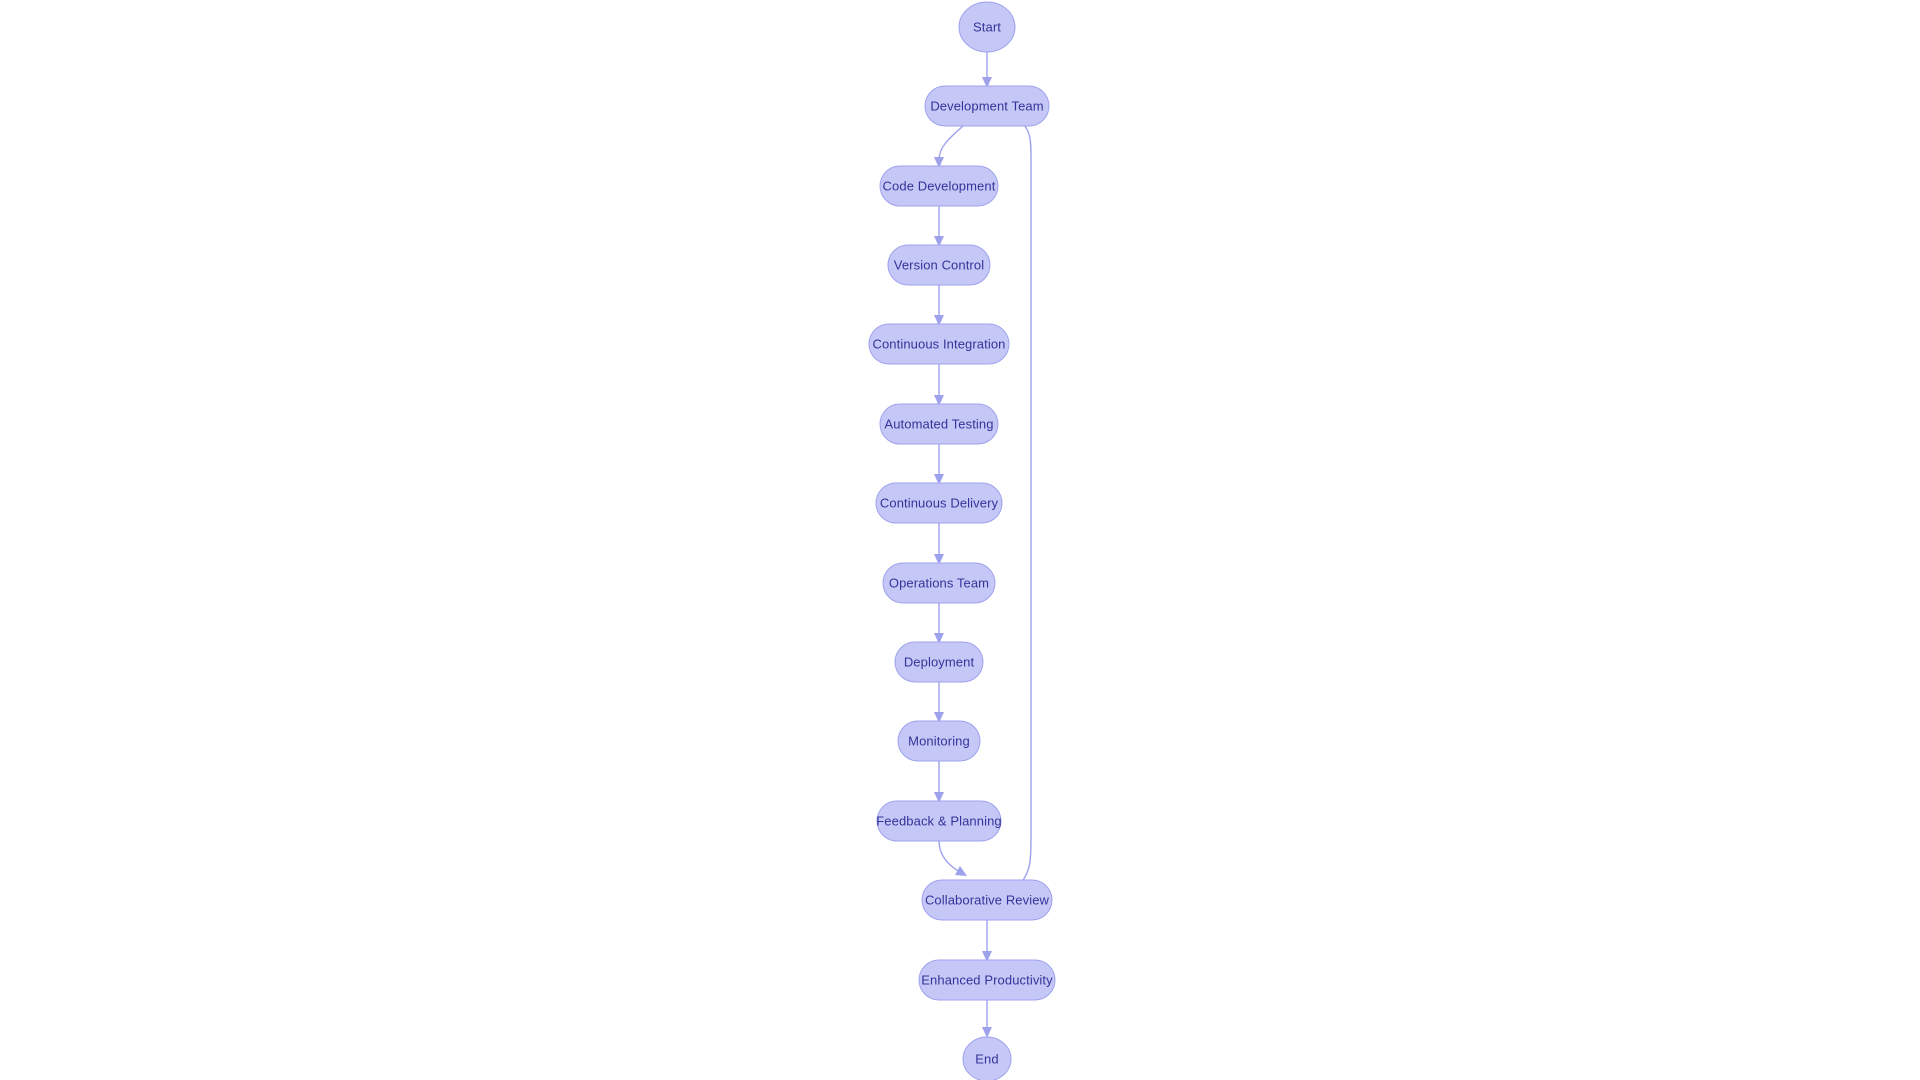  Describe the element at coordinates (939, 385) in the screenshot. I see `edge-continuous-integration-to-automated-testing` at that location.